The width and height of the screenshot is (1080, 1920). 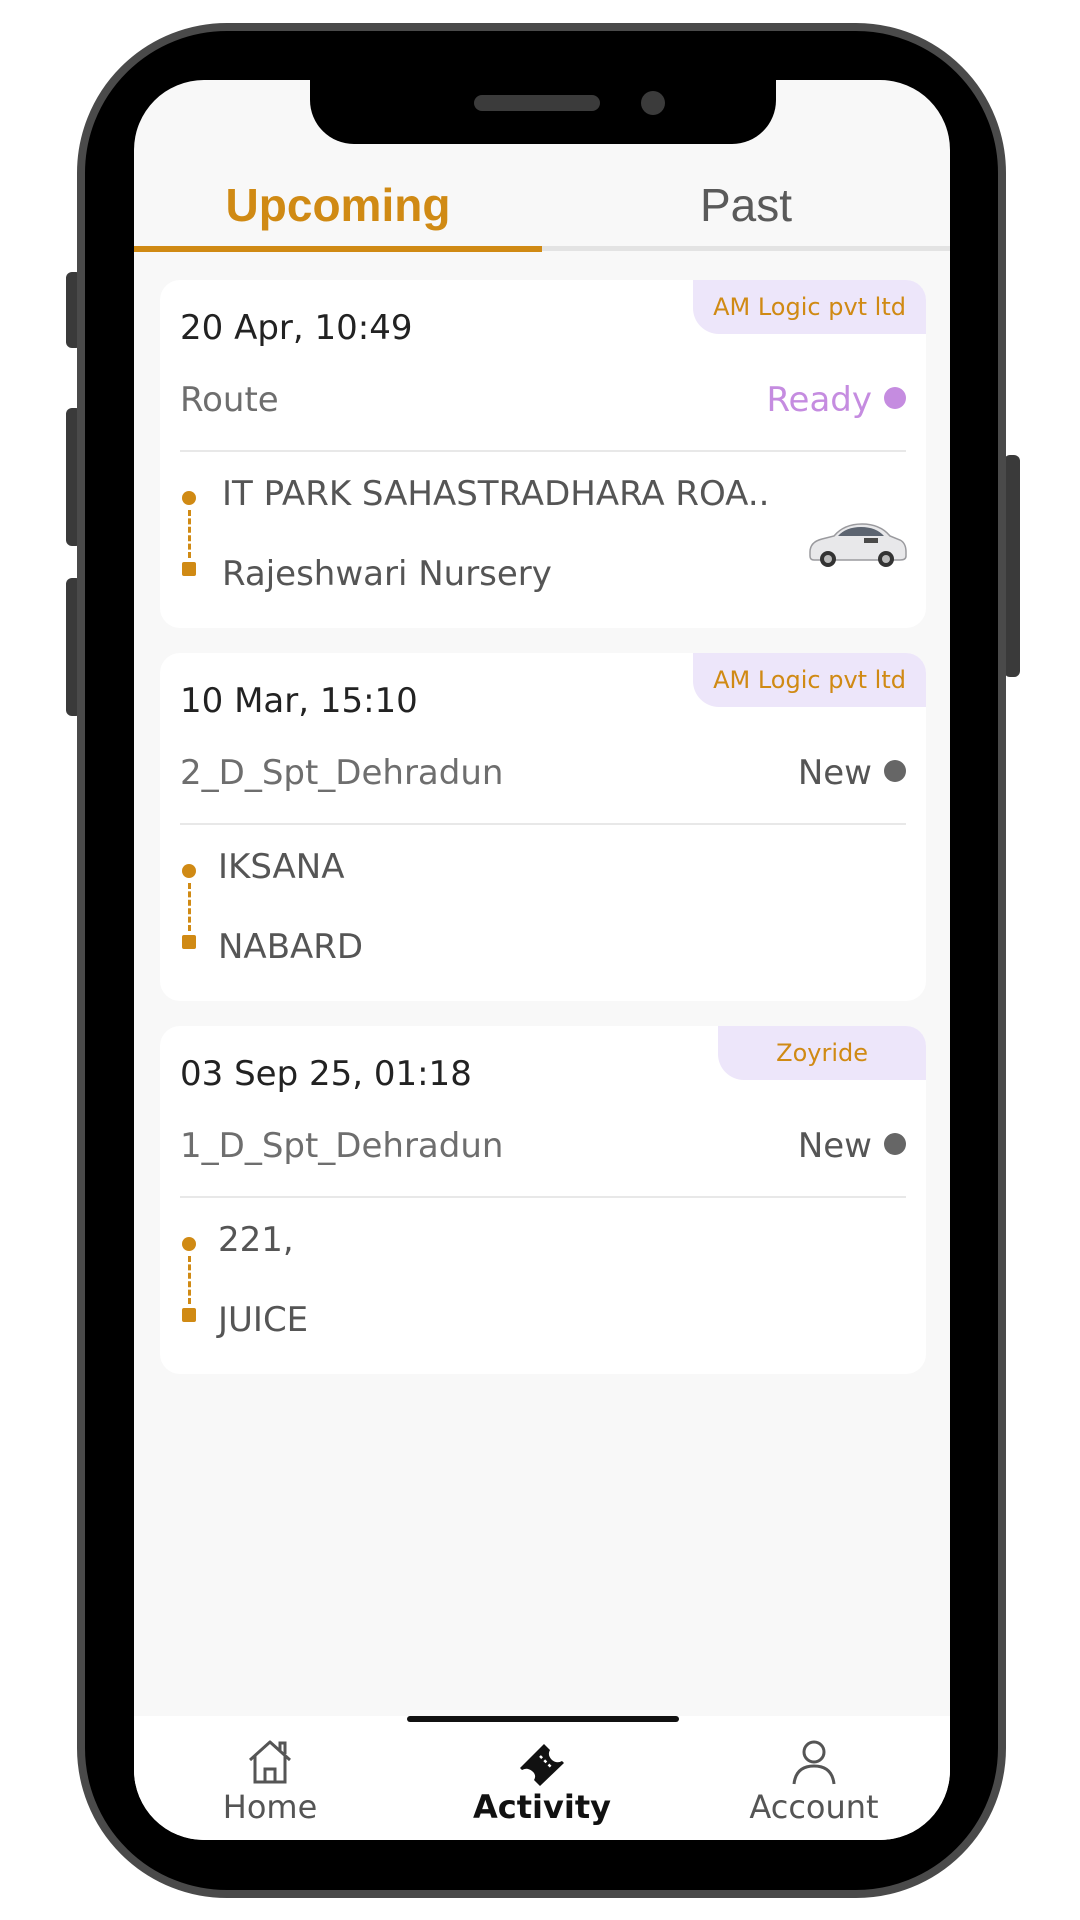 I want to click on drop-address: Rajeshwari Nursery, so click(x=387, y=574).